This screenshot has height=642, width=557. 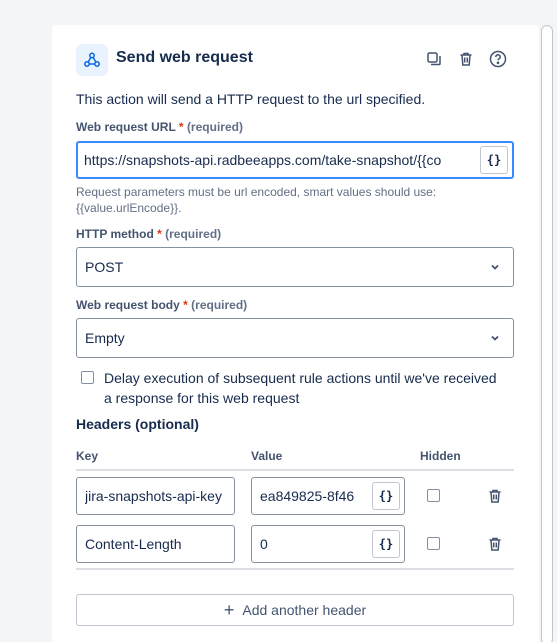 I want to click on add-header-label: Add another header, so click(x=304, y=610).